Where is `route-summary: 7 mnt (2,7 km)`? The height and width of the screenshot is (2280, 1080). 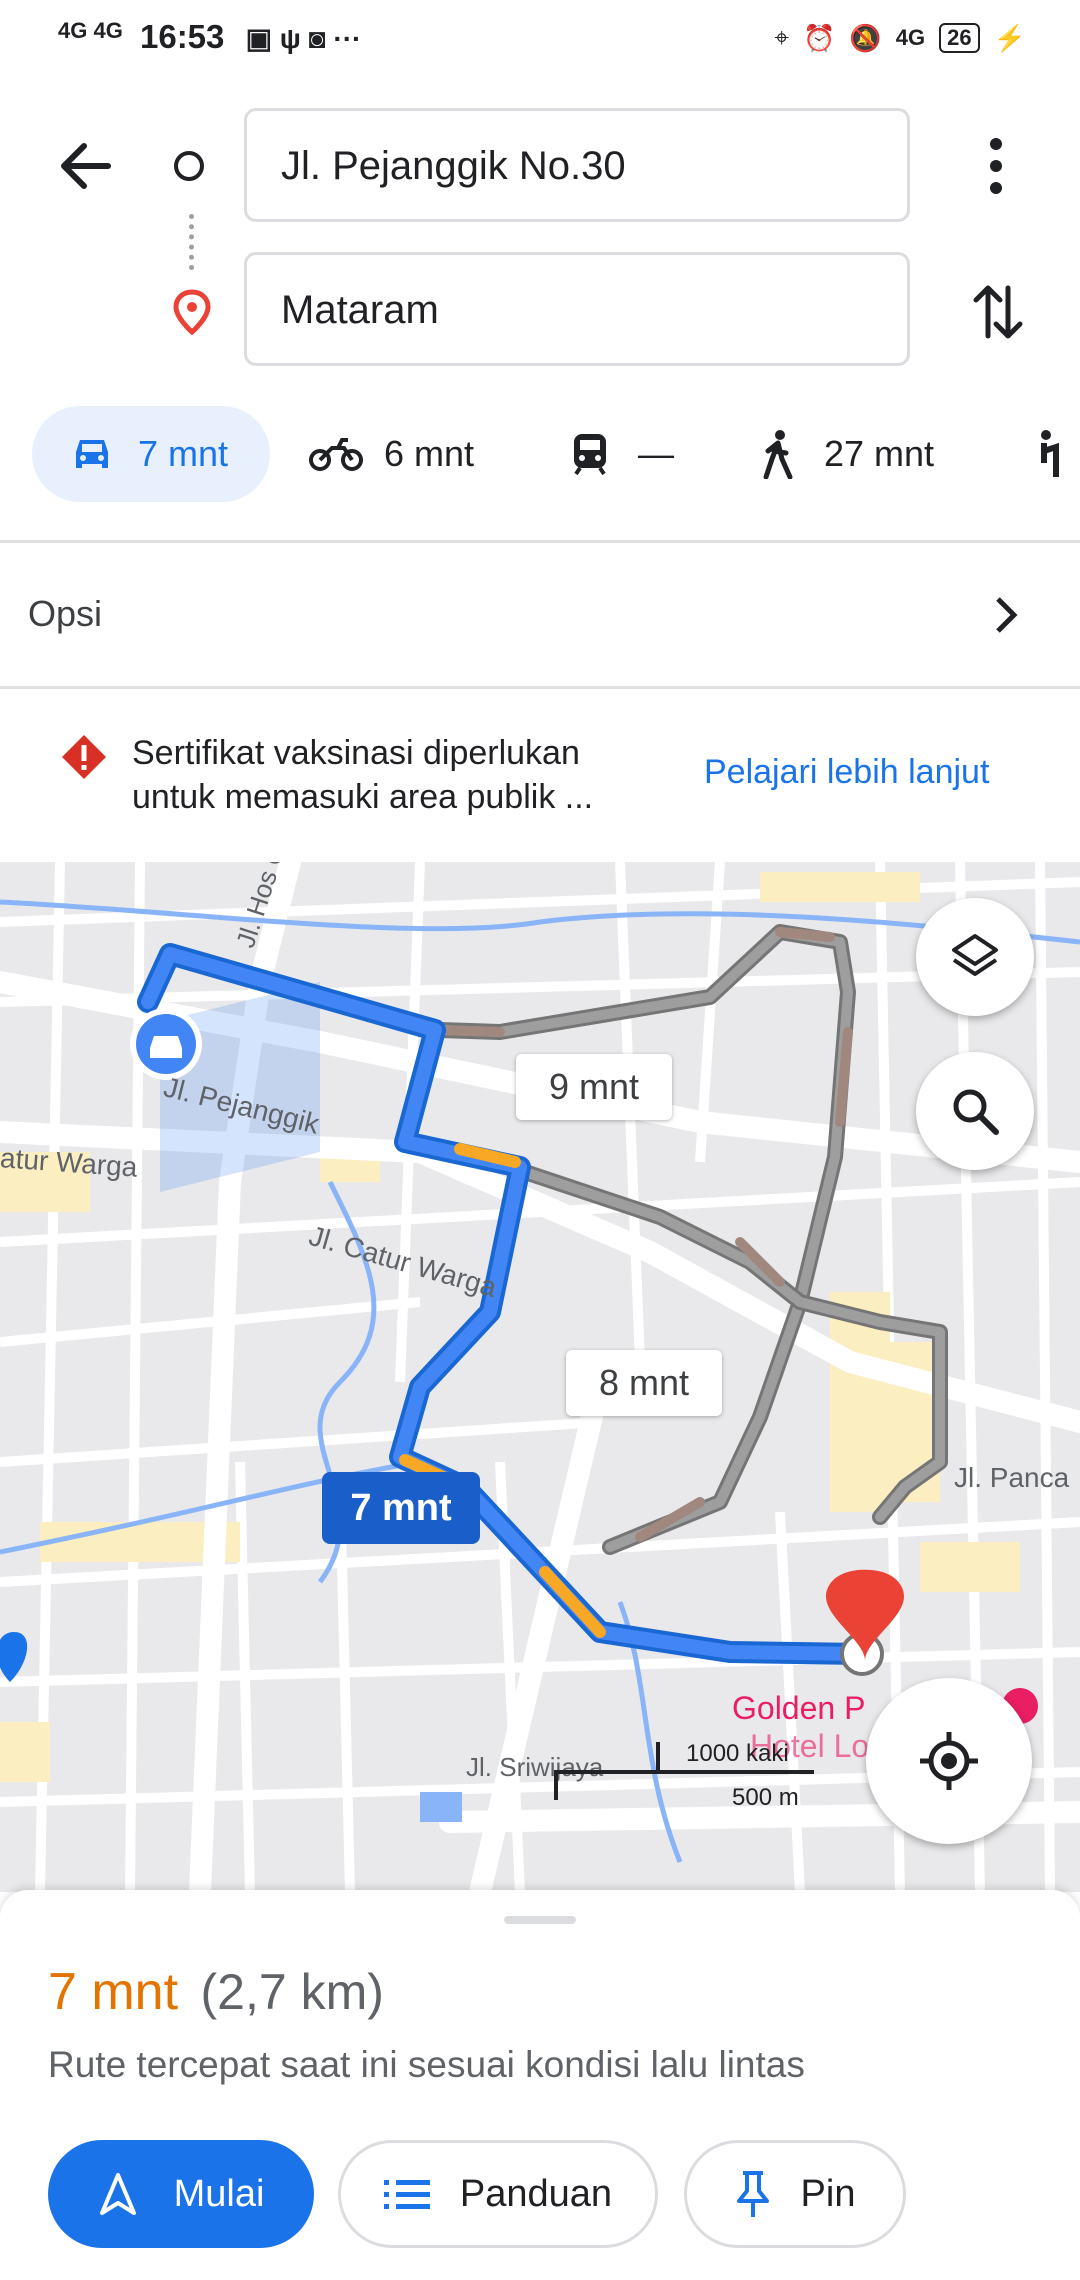
route-summary: 7 mnt (2,7 km) is located at coordinates (216, 1992).